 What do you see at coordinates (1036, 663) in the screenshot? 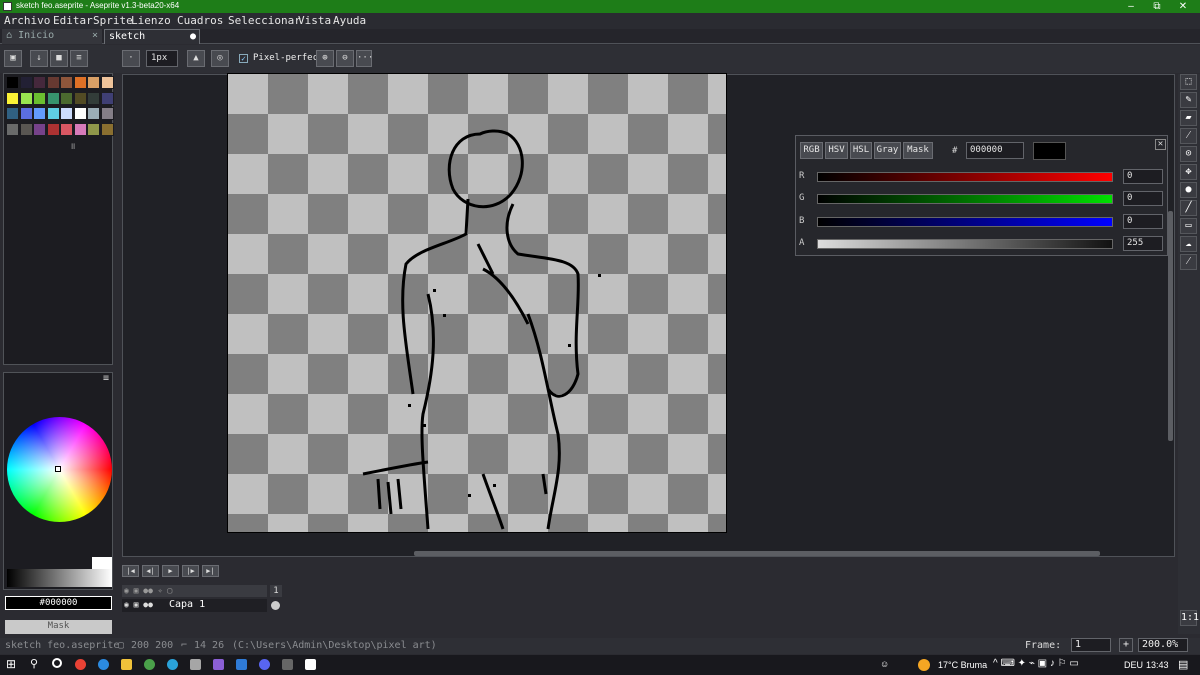
I see `tray-icons: ^ ⌨ ✦ ⌁ ▣ ♪ ⚐ ▭` at bounding box center [1036, 663].